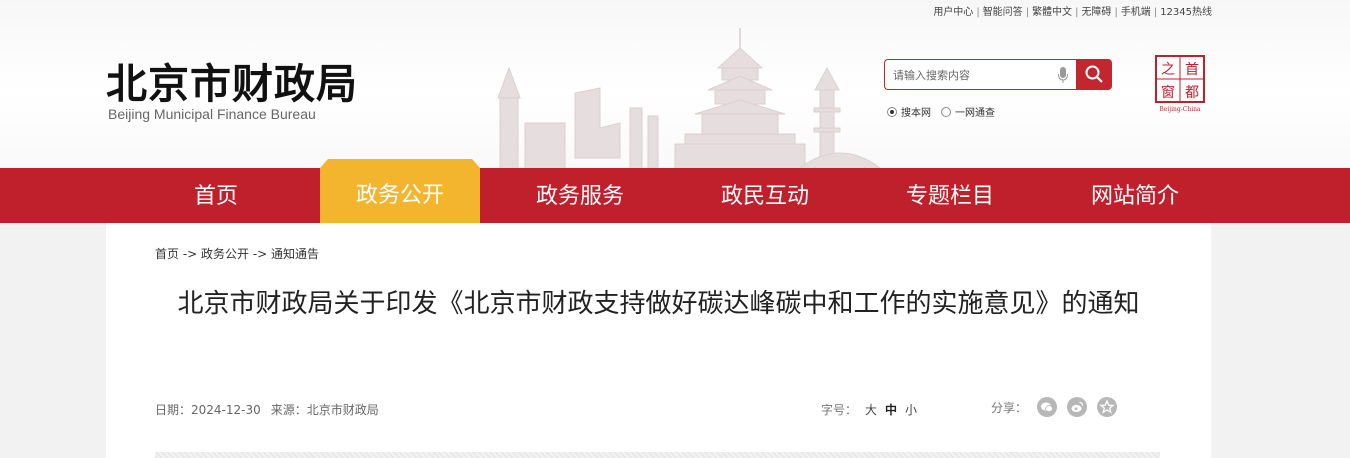 The width and height of the screenshot is (1350, 458). What do you see at coordinates (911, 410) in the screenshot?
I see `font-size-small: 小` at bounding box center [911, 410].